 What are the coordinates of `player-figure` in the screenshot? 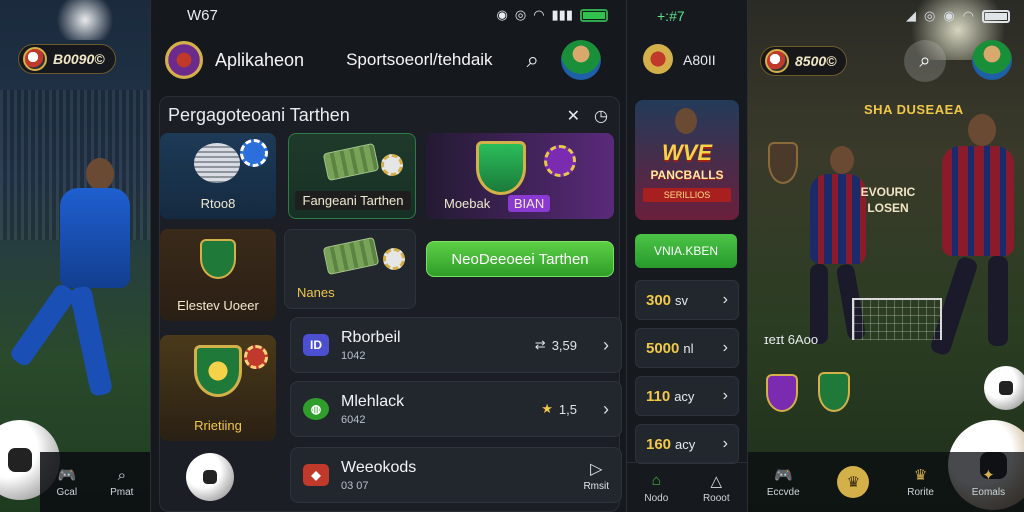 It's located at (69, 270).